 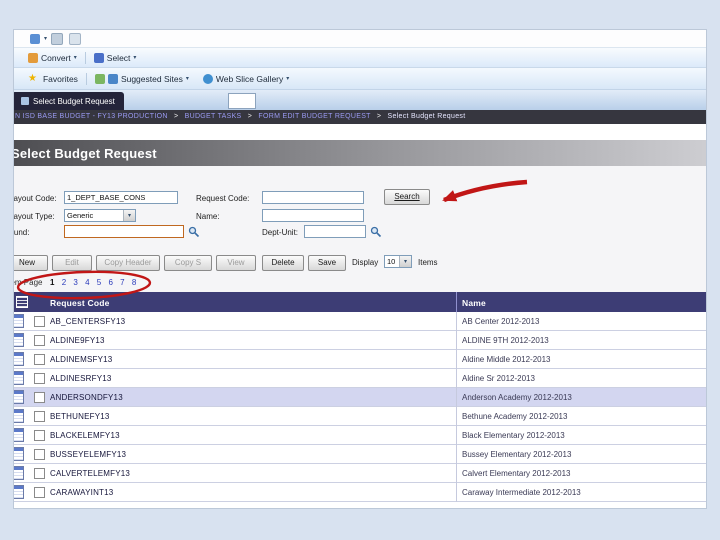 I want to click on save-button: Save, so click(x=327, y=263).